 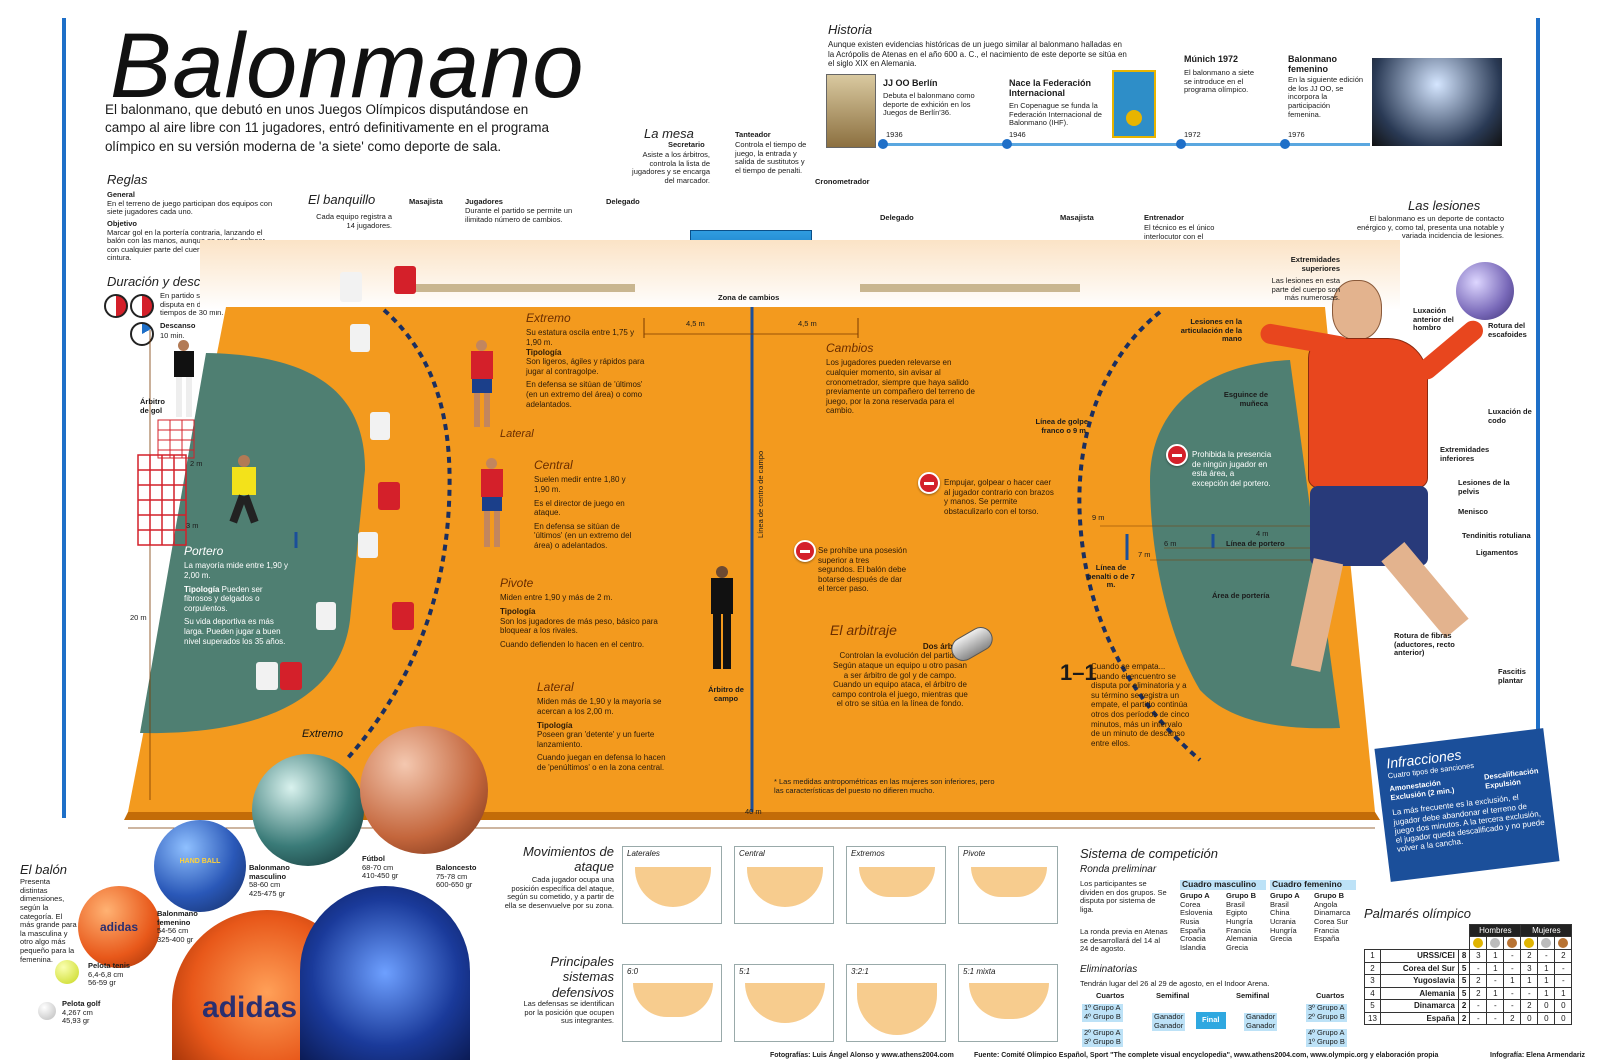 I want to click on mov-laterales: Laterales, so click(x=672, y=885).